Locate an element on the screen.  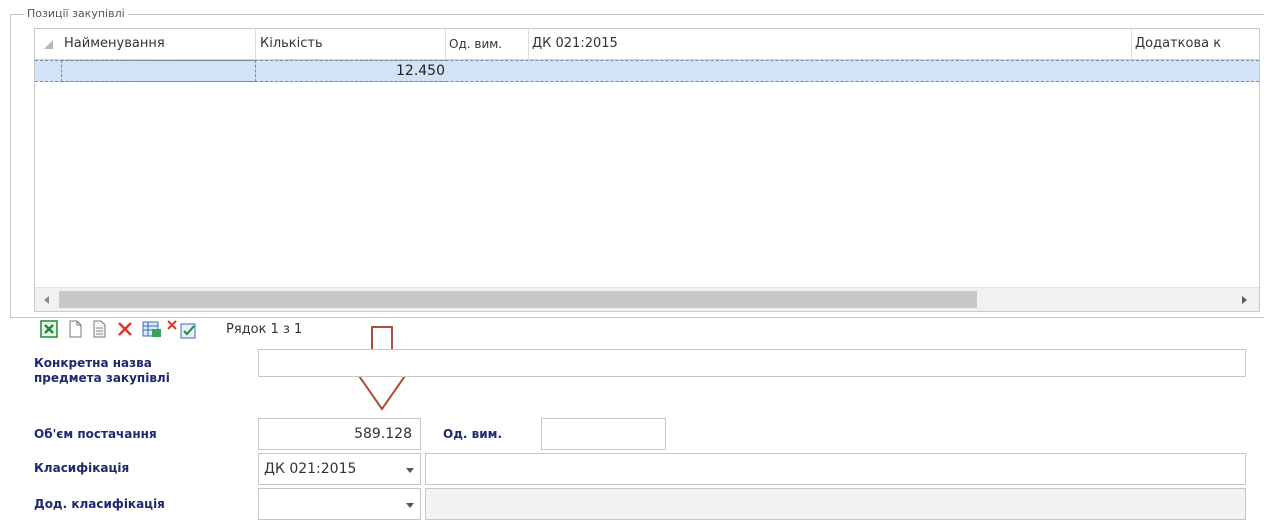
section-title: Позиції закупівлі is located at coordinates (76, 14).